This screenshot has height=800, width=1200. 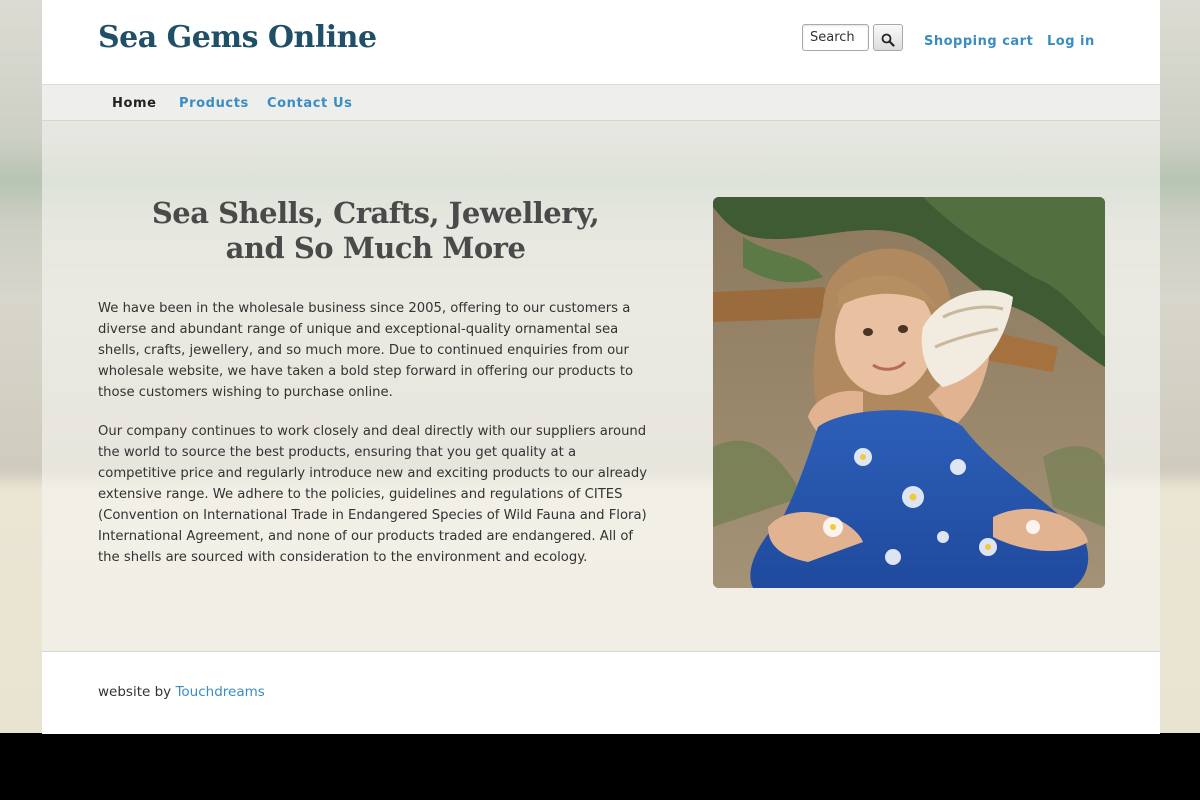 I want to click on login-link: Log in, so click(x=1071, y=41).